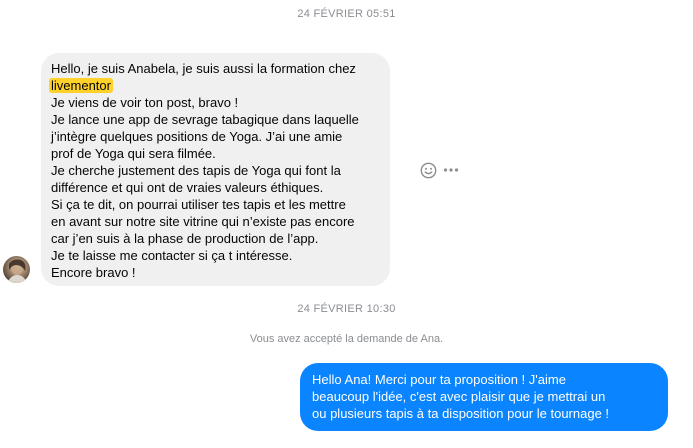 The width and height of the screenshot is (693, 448). Describe the element at coordinates (346, 339) in the screenshot. I see `system-notice: Vous avez accepté la demande de Ana.` at that location.